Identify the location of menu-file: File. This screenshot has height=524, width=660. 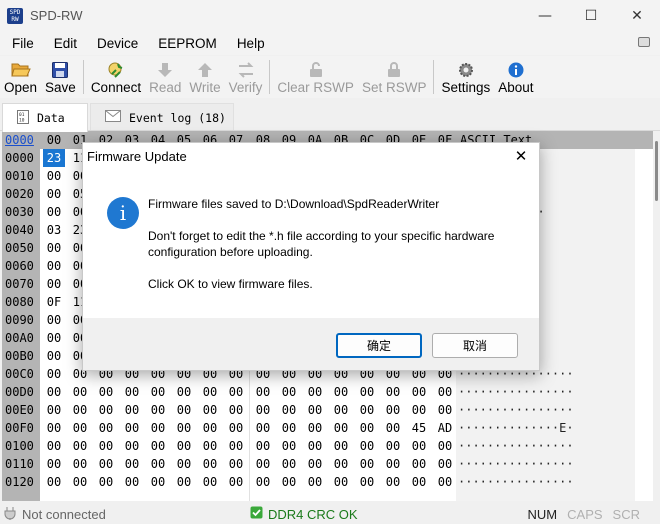
(21, 43).